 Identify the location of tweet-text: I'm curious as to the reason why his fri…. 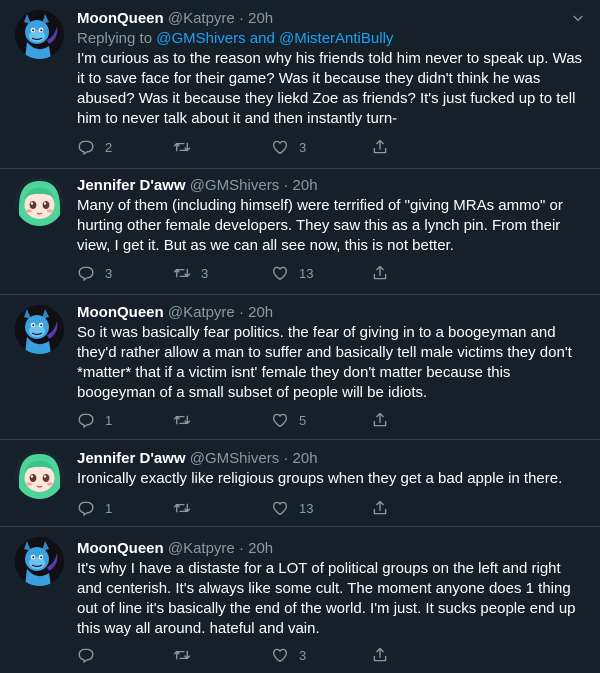
(330, 88).